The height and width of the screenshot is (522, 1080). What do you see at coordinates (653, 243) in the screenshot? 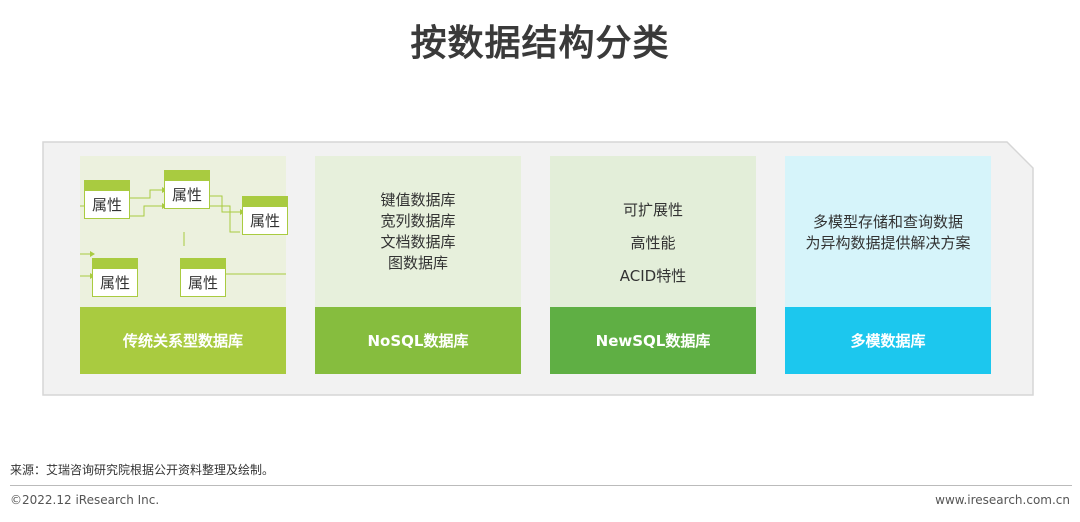
I see `feature-line: 高性能` at bounding box center [653, 243].